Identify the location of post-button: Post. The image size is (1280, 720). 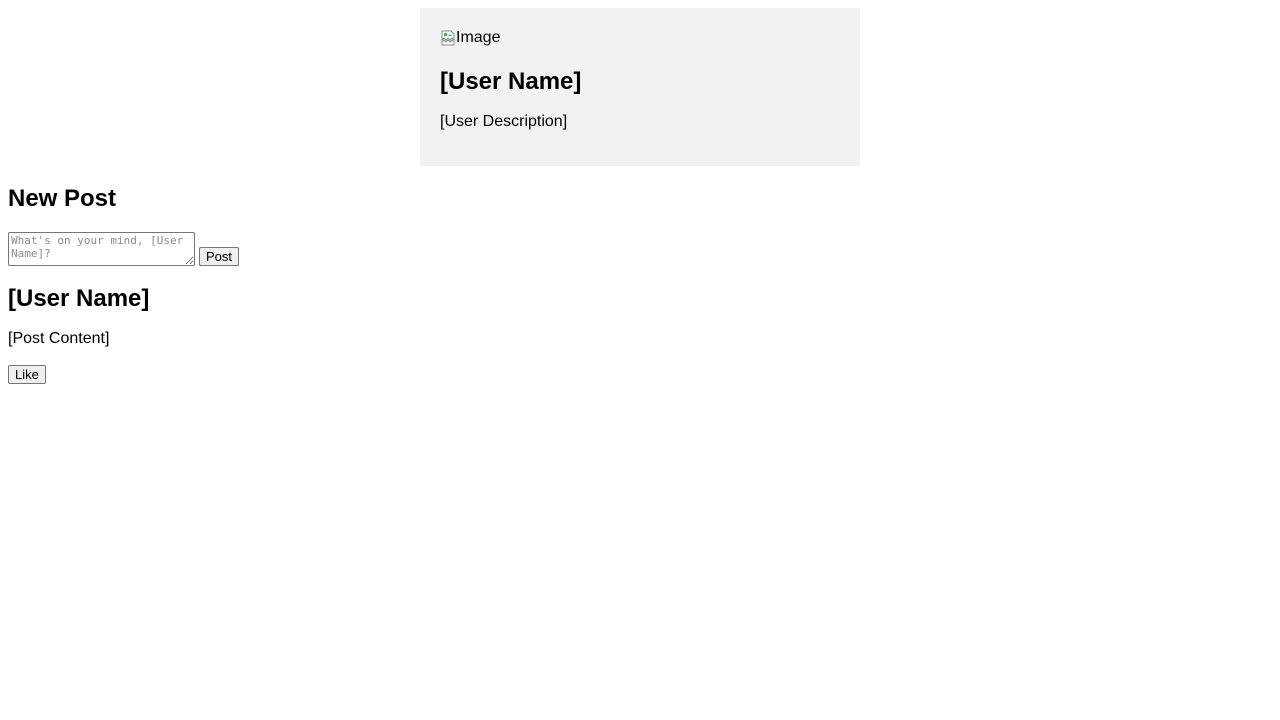
(219, 256).